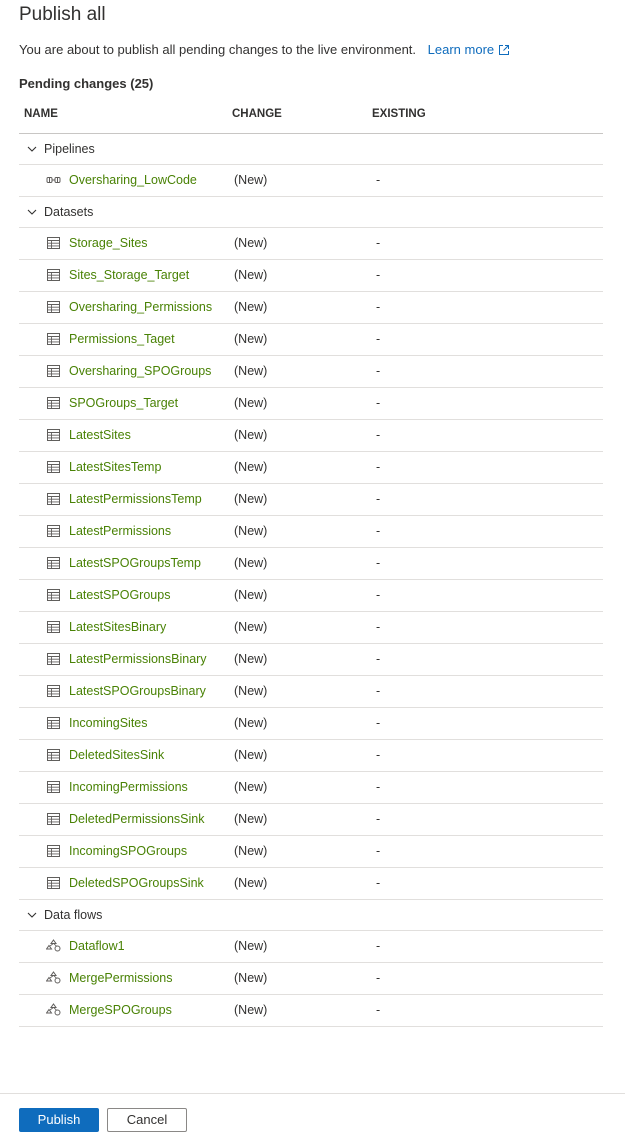  What do you see at coordinates (311, 852) in the screenshot?
I see `table-row: IncomingSPOGroups (New) -` at bounding box center [311, 852].